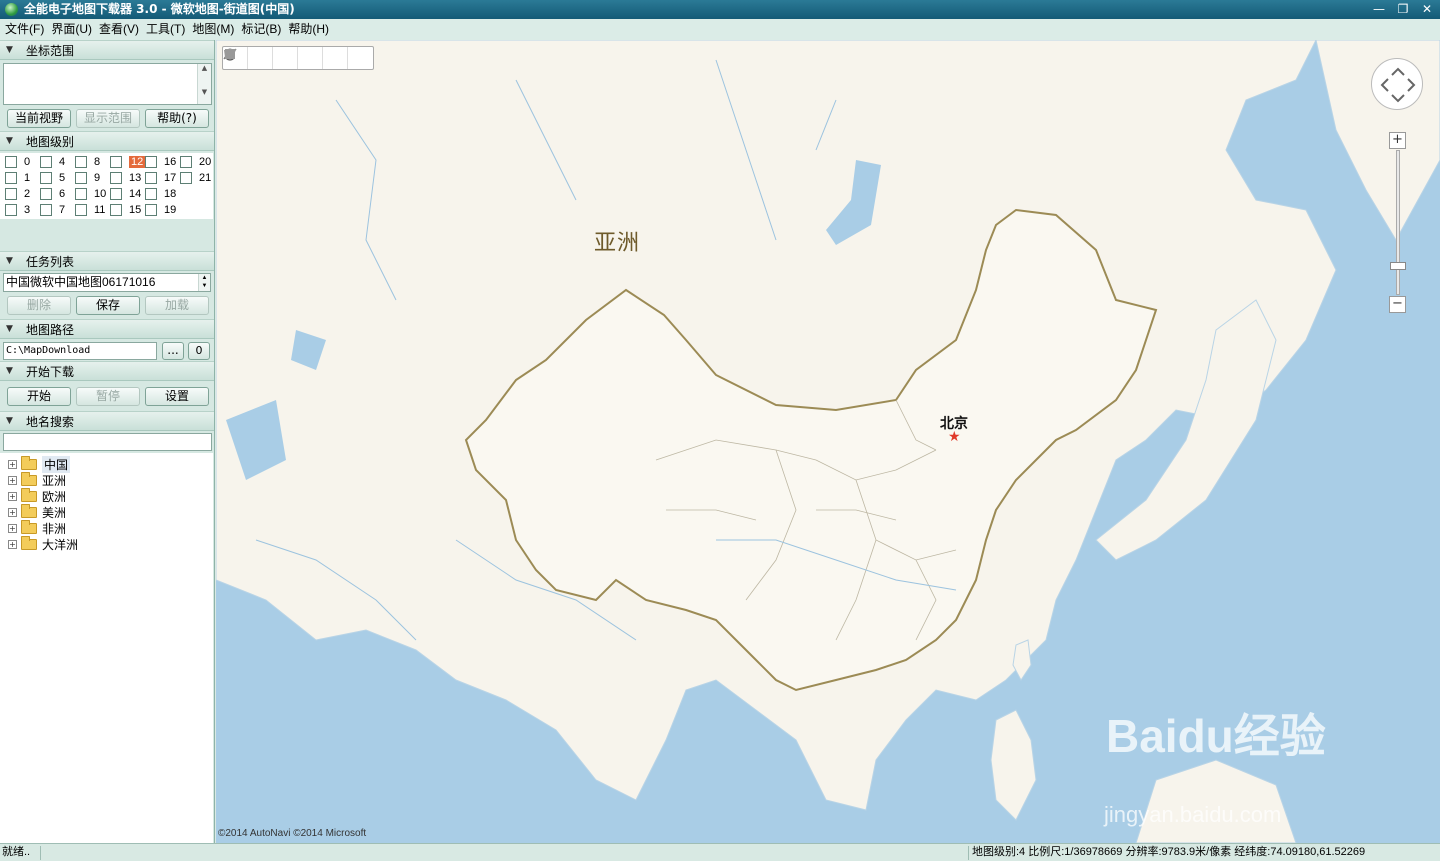  I want to click on section-coord-range-header: ▼ 坐标范围, so click(107, 50).